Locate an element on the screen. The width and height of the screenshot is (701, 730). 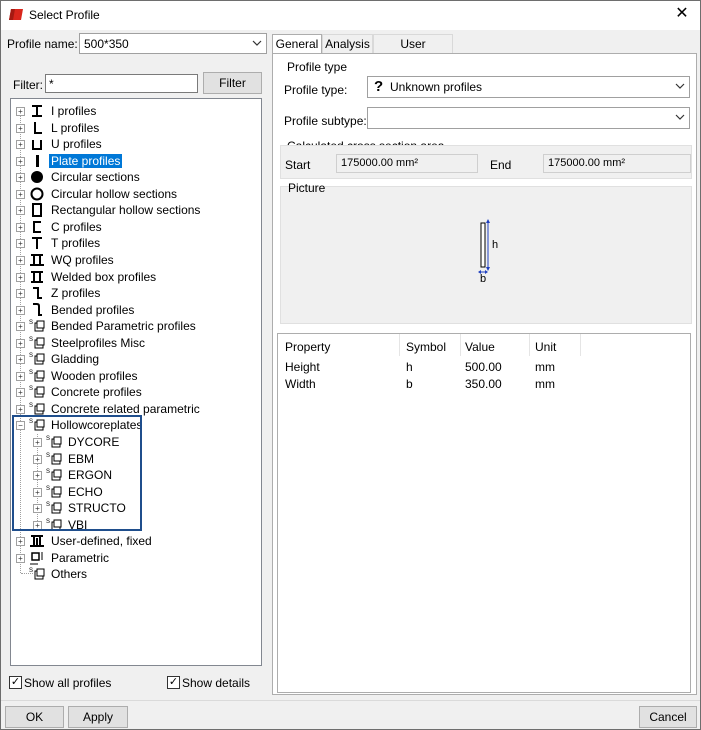
tree-item-label: Circular sections is located at coordinates (95, 177).